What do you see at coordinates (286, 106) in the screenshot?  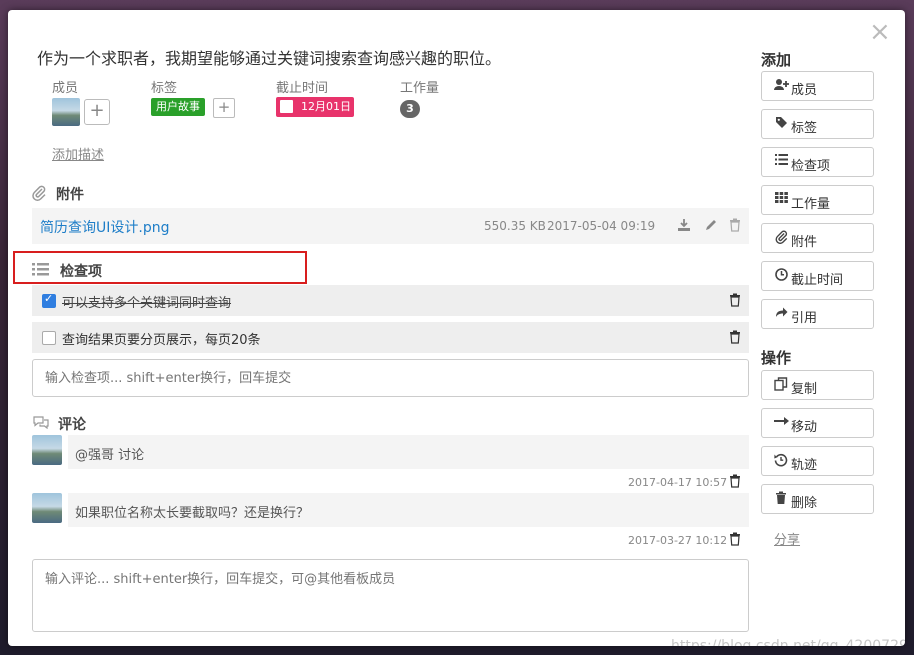 I see `due-complete-checkbox` at bounding box center [286, 106].